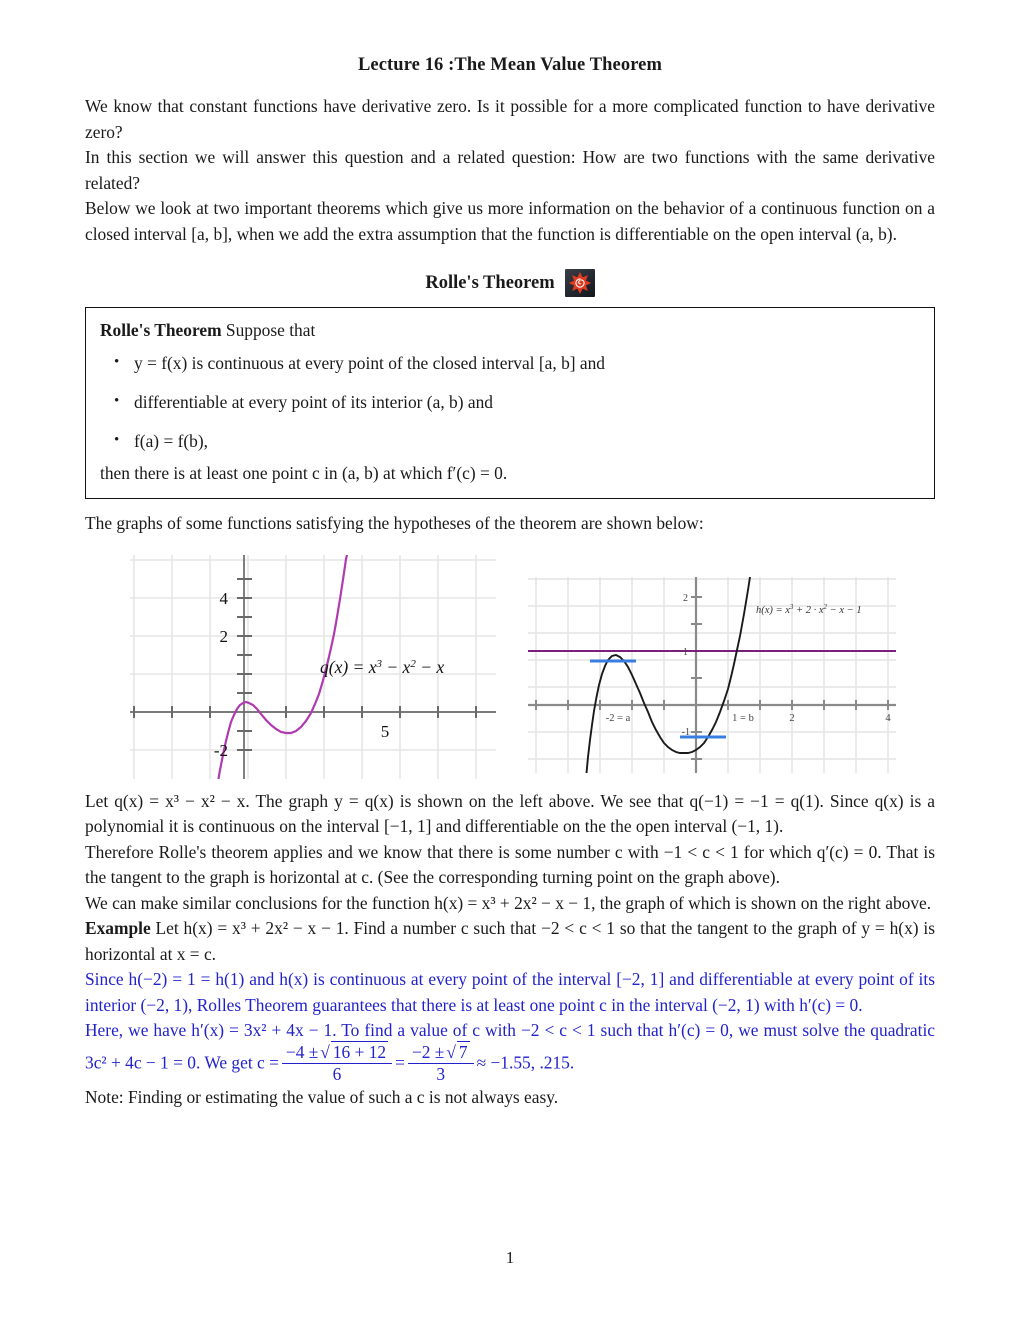 The width and height of the screenshot is (1020, 1320). What do you see at coordinates (509, 65) in the screenshot?
I see `page-title: Lecture 16 :The Mean Value Theorem` at bounding box center [509, 65].